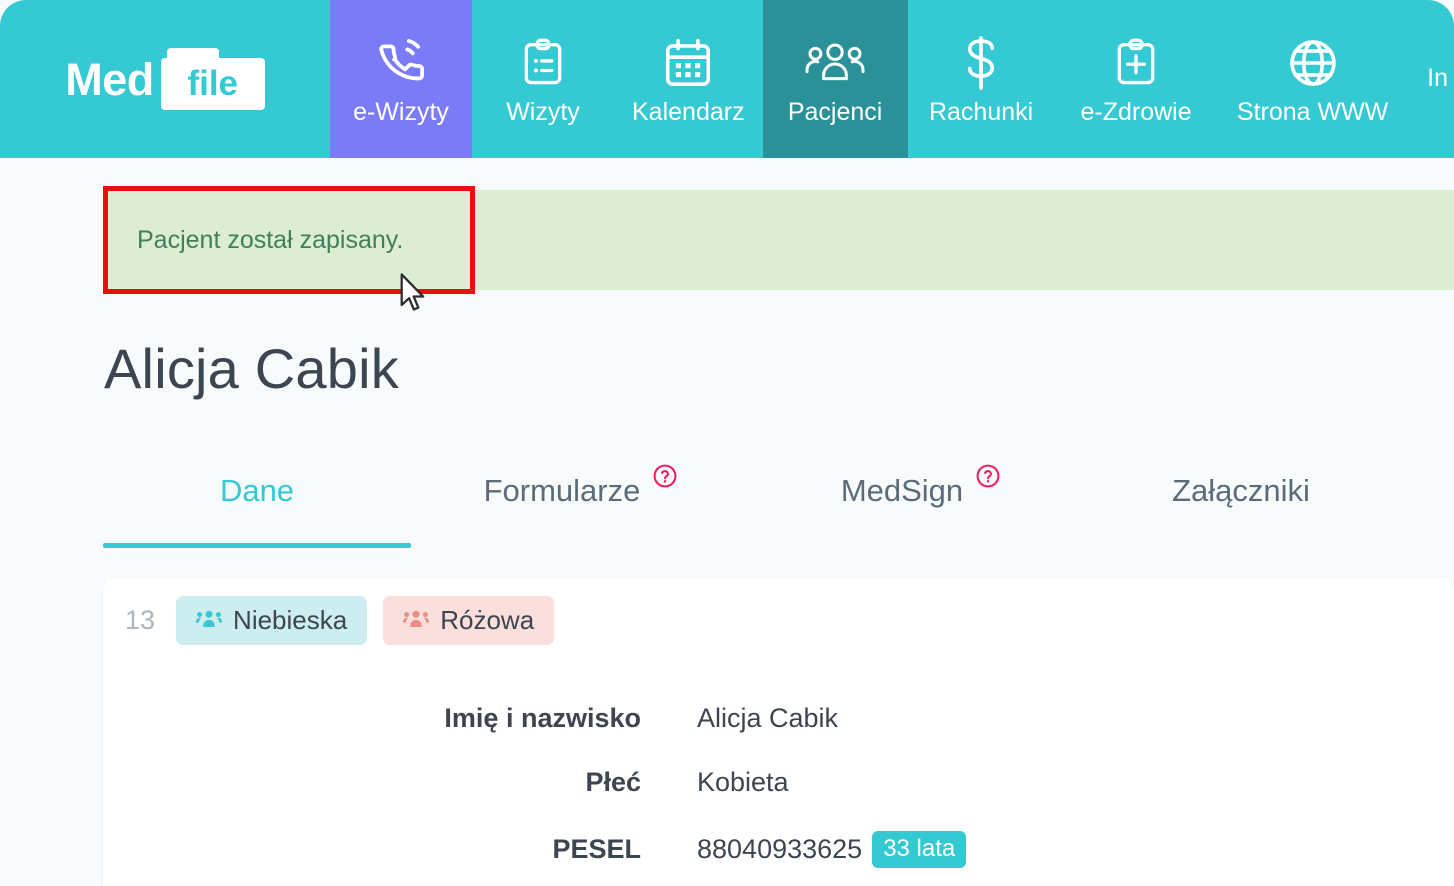 The width and height of the screenshot is (1454, 886). I want to click on tab-label-zalaczniki: Załączniki, so click(1241, 490).